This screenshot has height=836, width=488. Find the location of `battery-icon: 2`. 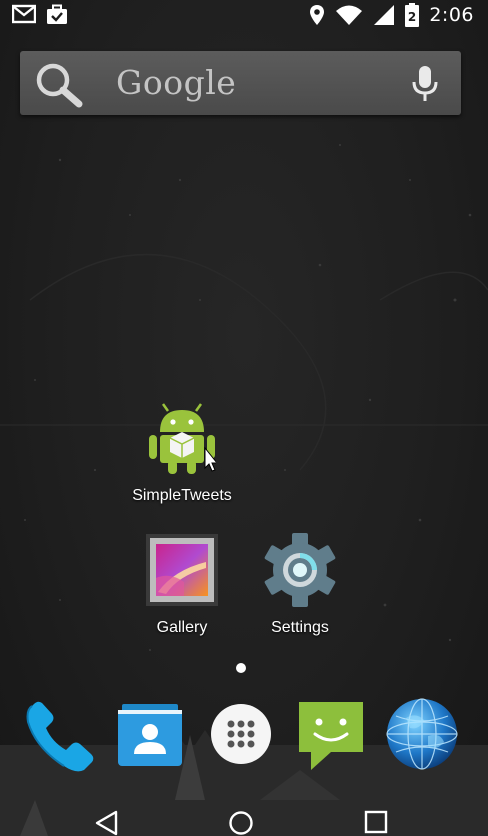

battery-icon: 2 is located at coordinates (412, 15).